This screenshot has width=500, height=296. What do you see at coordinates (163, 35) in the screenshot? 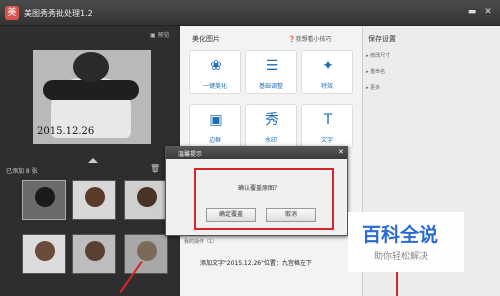
I see `preview-label: 预览` at bounding box center [163, 35].